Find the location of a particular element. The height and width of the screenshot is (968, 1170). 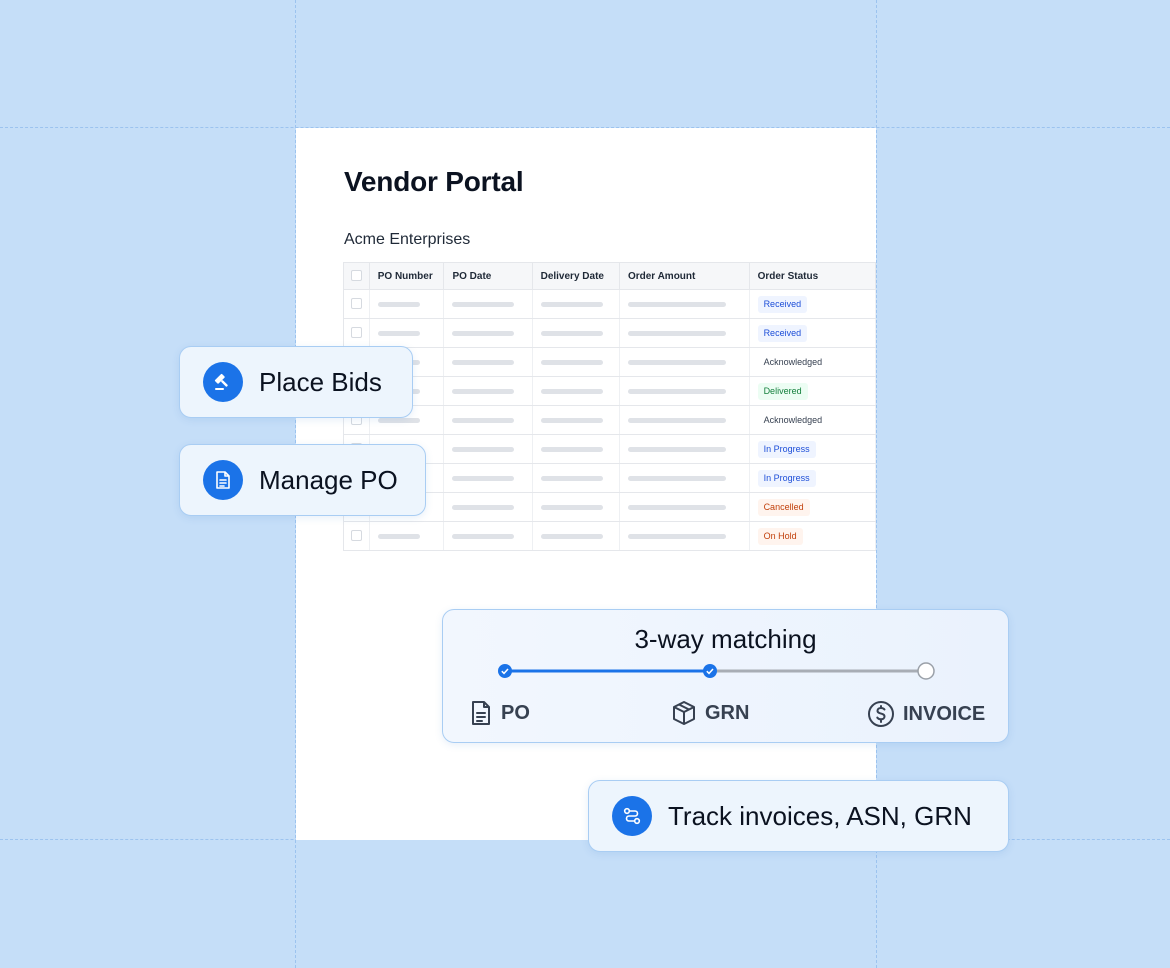

track-invoices-card: Track invoices, ASN, GRN is located at coordinates (798, 816).